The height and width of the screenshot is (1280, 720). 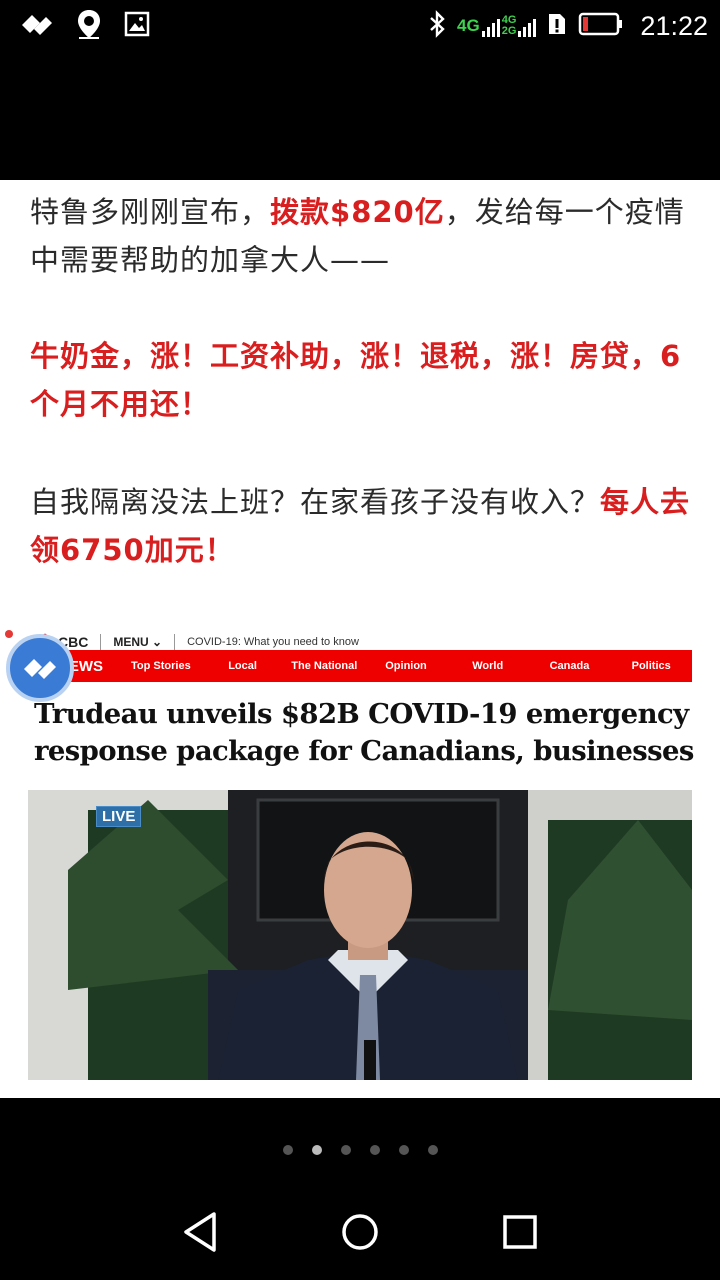 I want to click on live-badge: LIVE, so click(x=119, y=816).